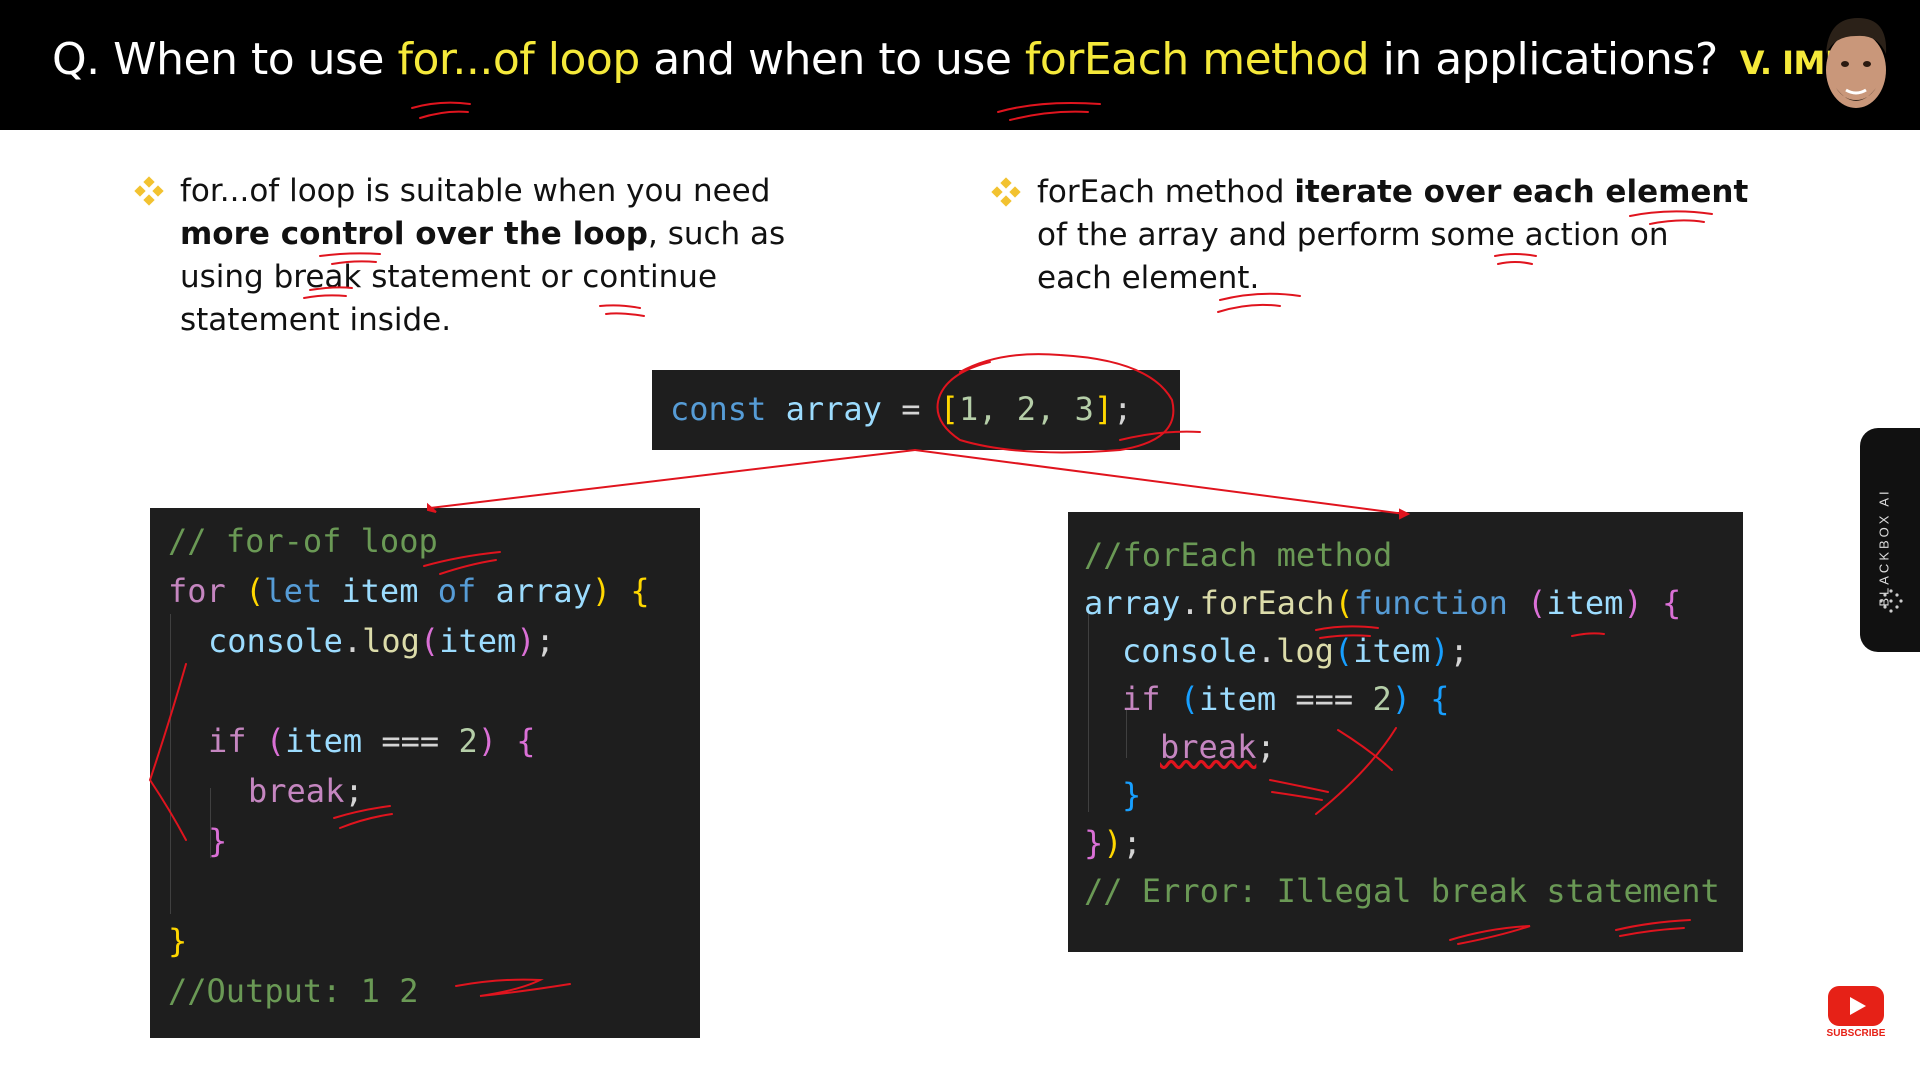  Describe the element at coordinates (1890, 540) in the screenshot. I see `blackbox-ai-tab: BLACKBOX AI` at that location.